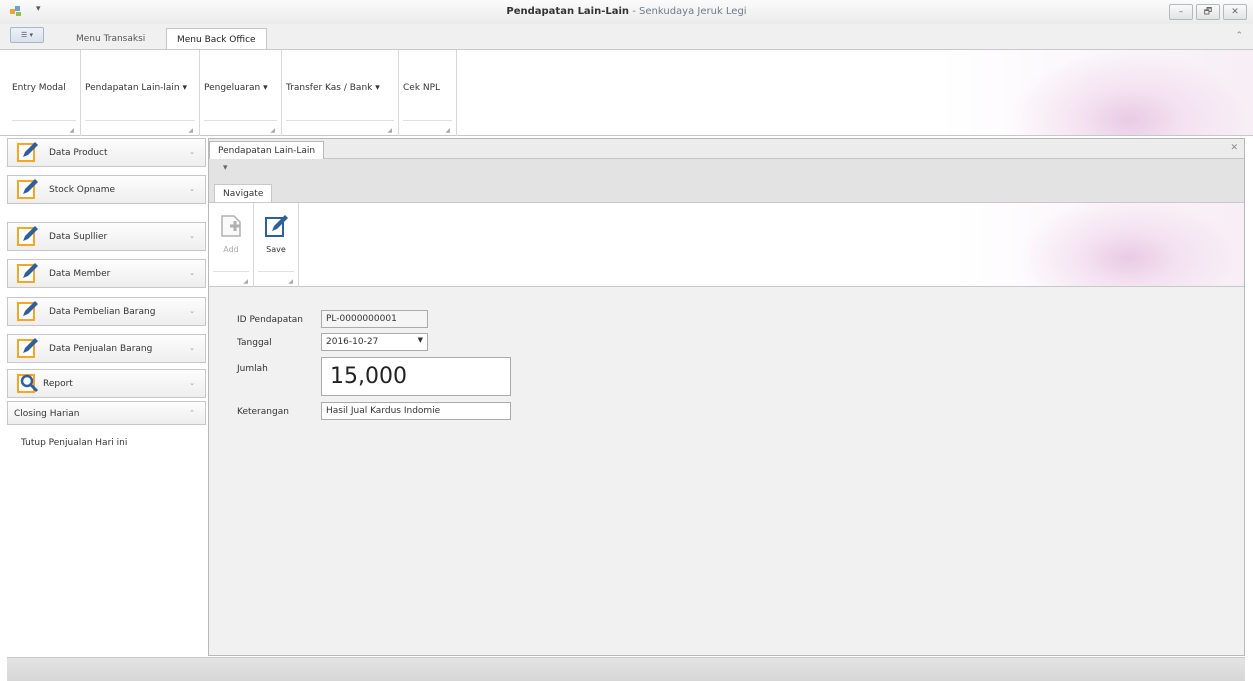 Image resolution: width=1253 pixels, height=681 pixels. What do you see at coordinates (333, 88) in the screenshot?
I see `transfer-kas-bank-button: Transfer Kas / Bank ▾` at bounding box center [333, 88].